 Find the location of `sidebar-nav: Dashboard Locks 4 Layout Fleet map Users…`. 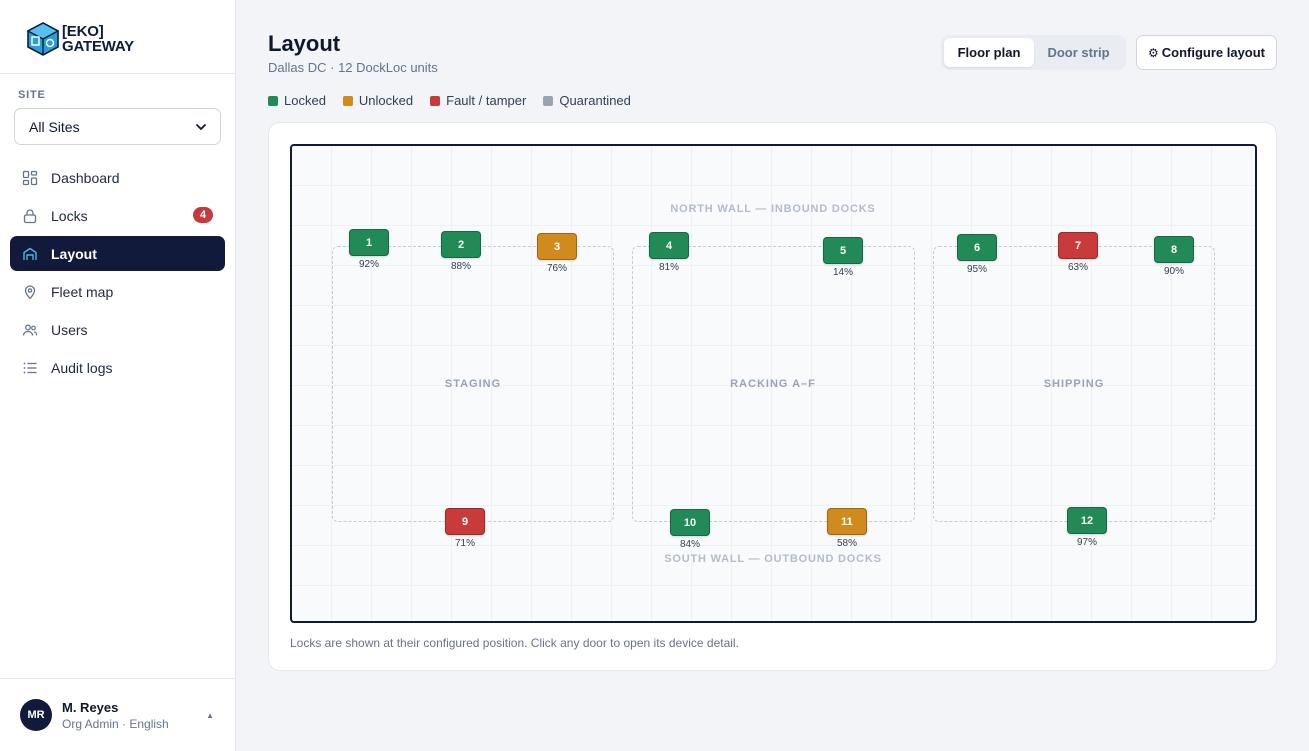

sidebar-nav: Dashboard Locks 4 Layout Fleet map Users… is located at coordinates (117, 274).